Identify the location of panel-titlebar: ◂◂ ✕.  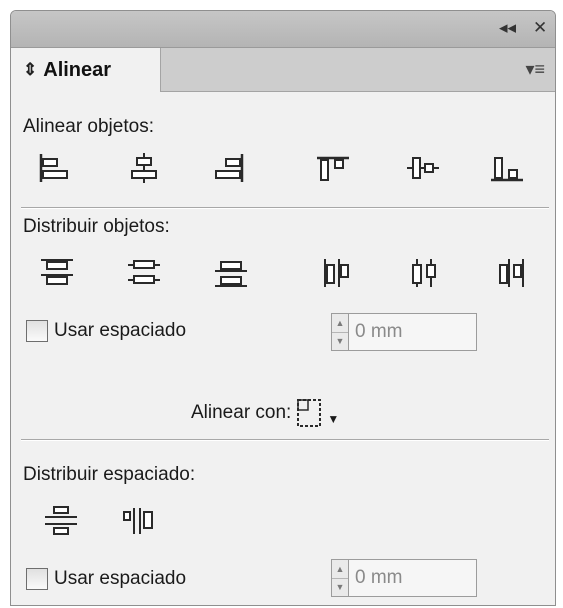
(283, 29).